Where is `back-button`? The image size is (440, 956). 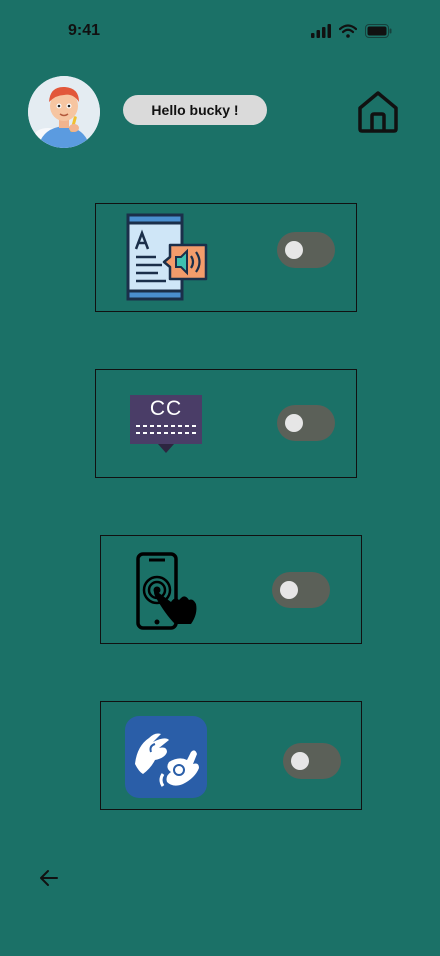 back-button is located at coordinates (49, 878).